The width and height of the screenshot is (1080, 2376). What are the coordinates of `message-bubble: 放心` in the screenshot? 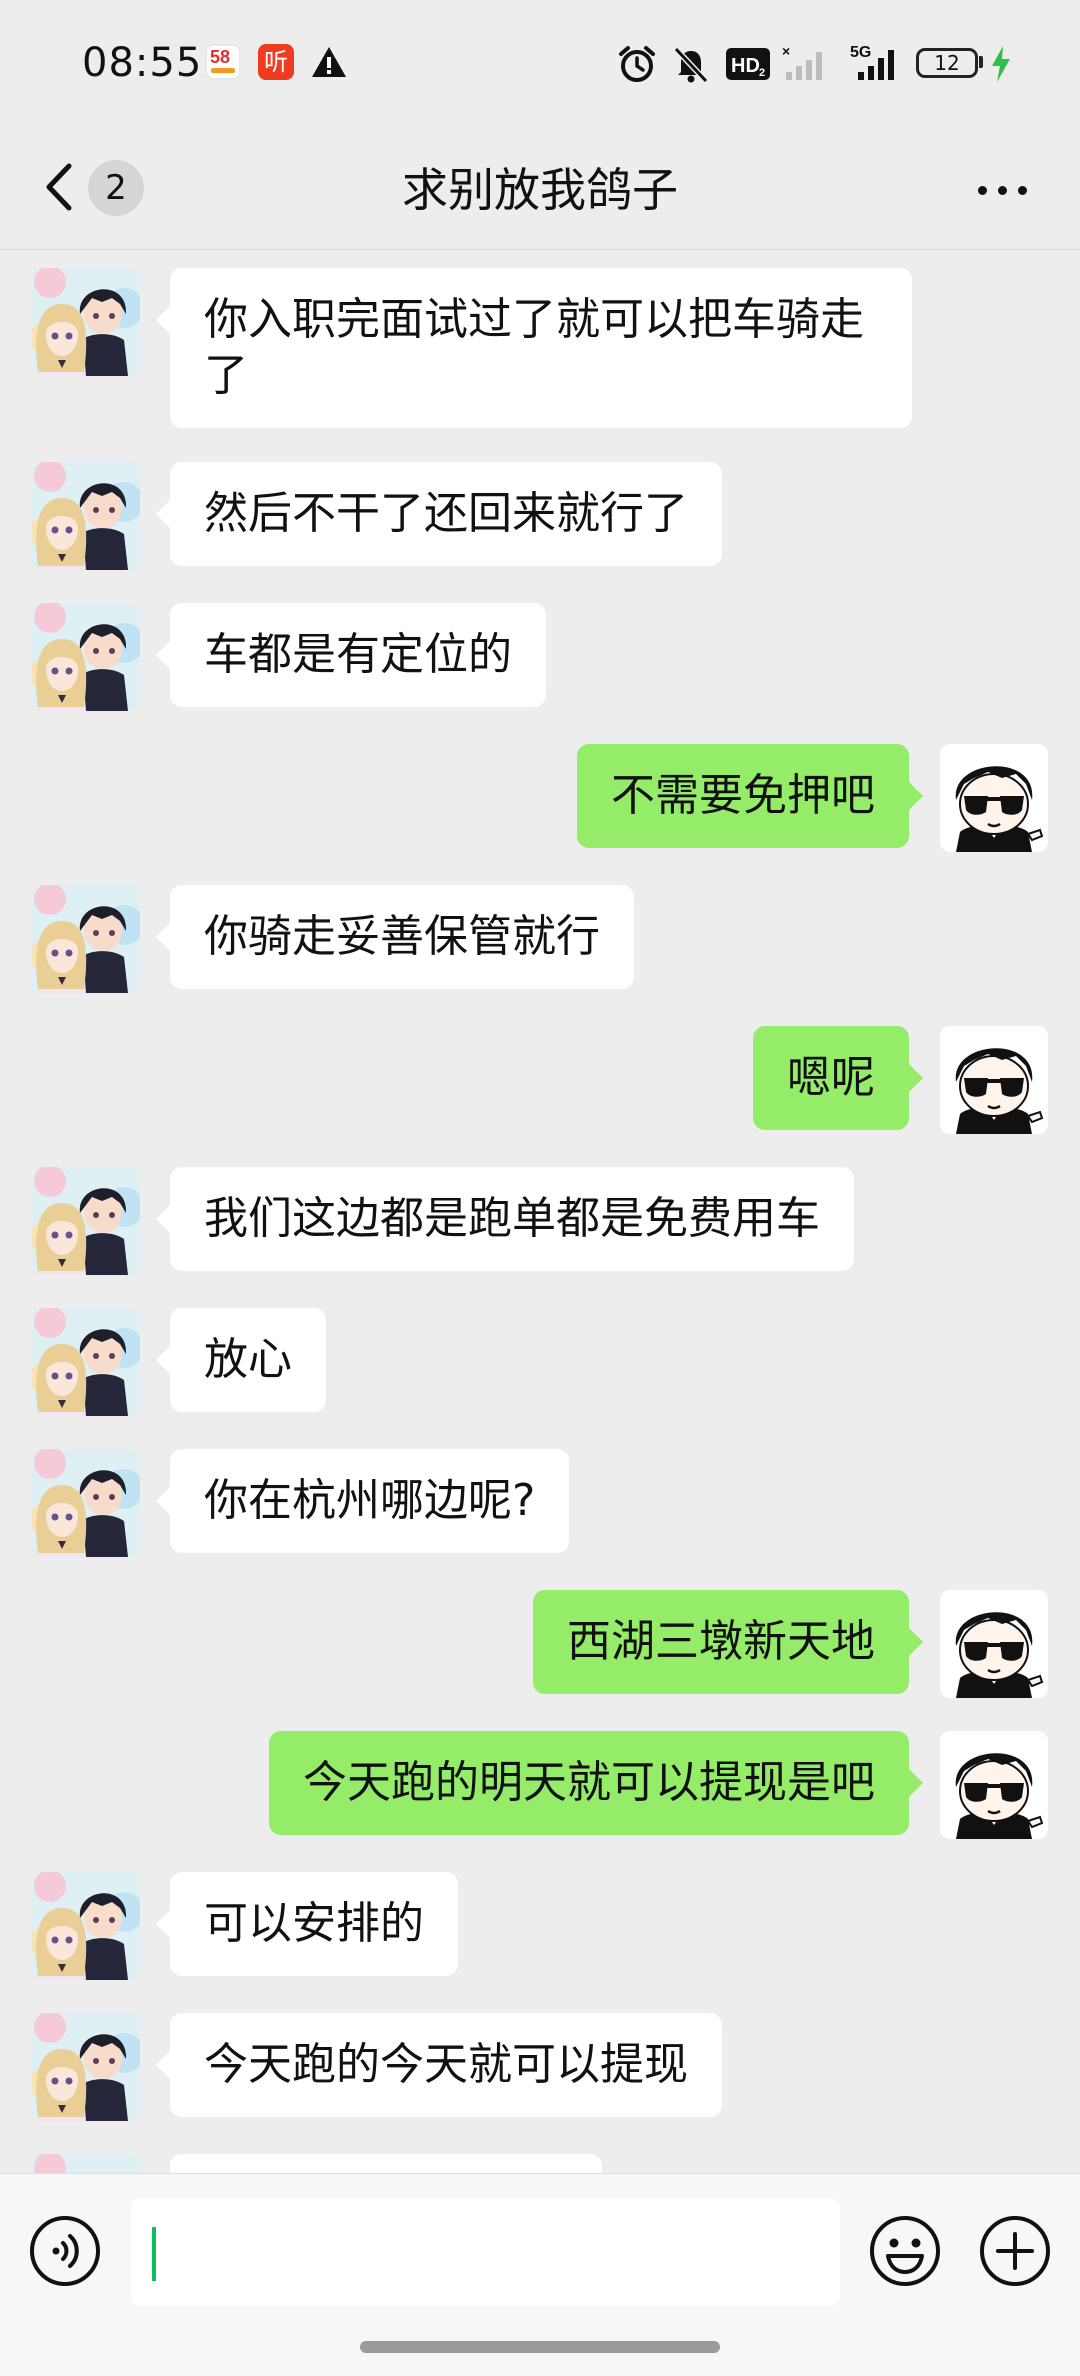 It's located at (241, 1360).